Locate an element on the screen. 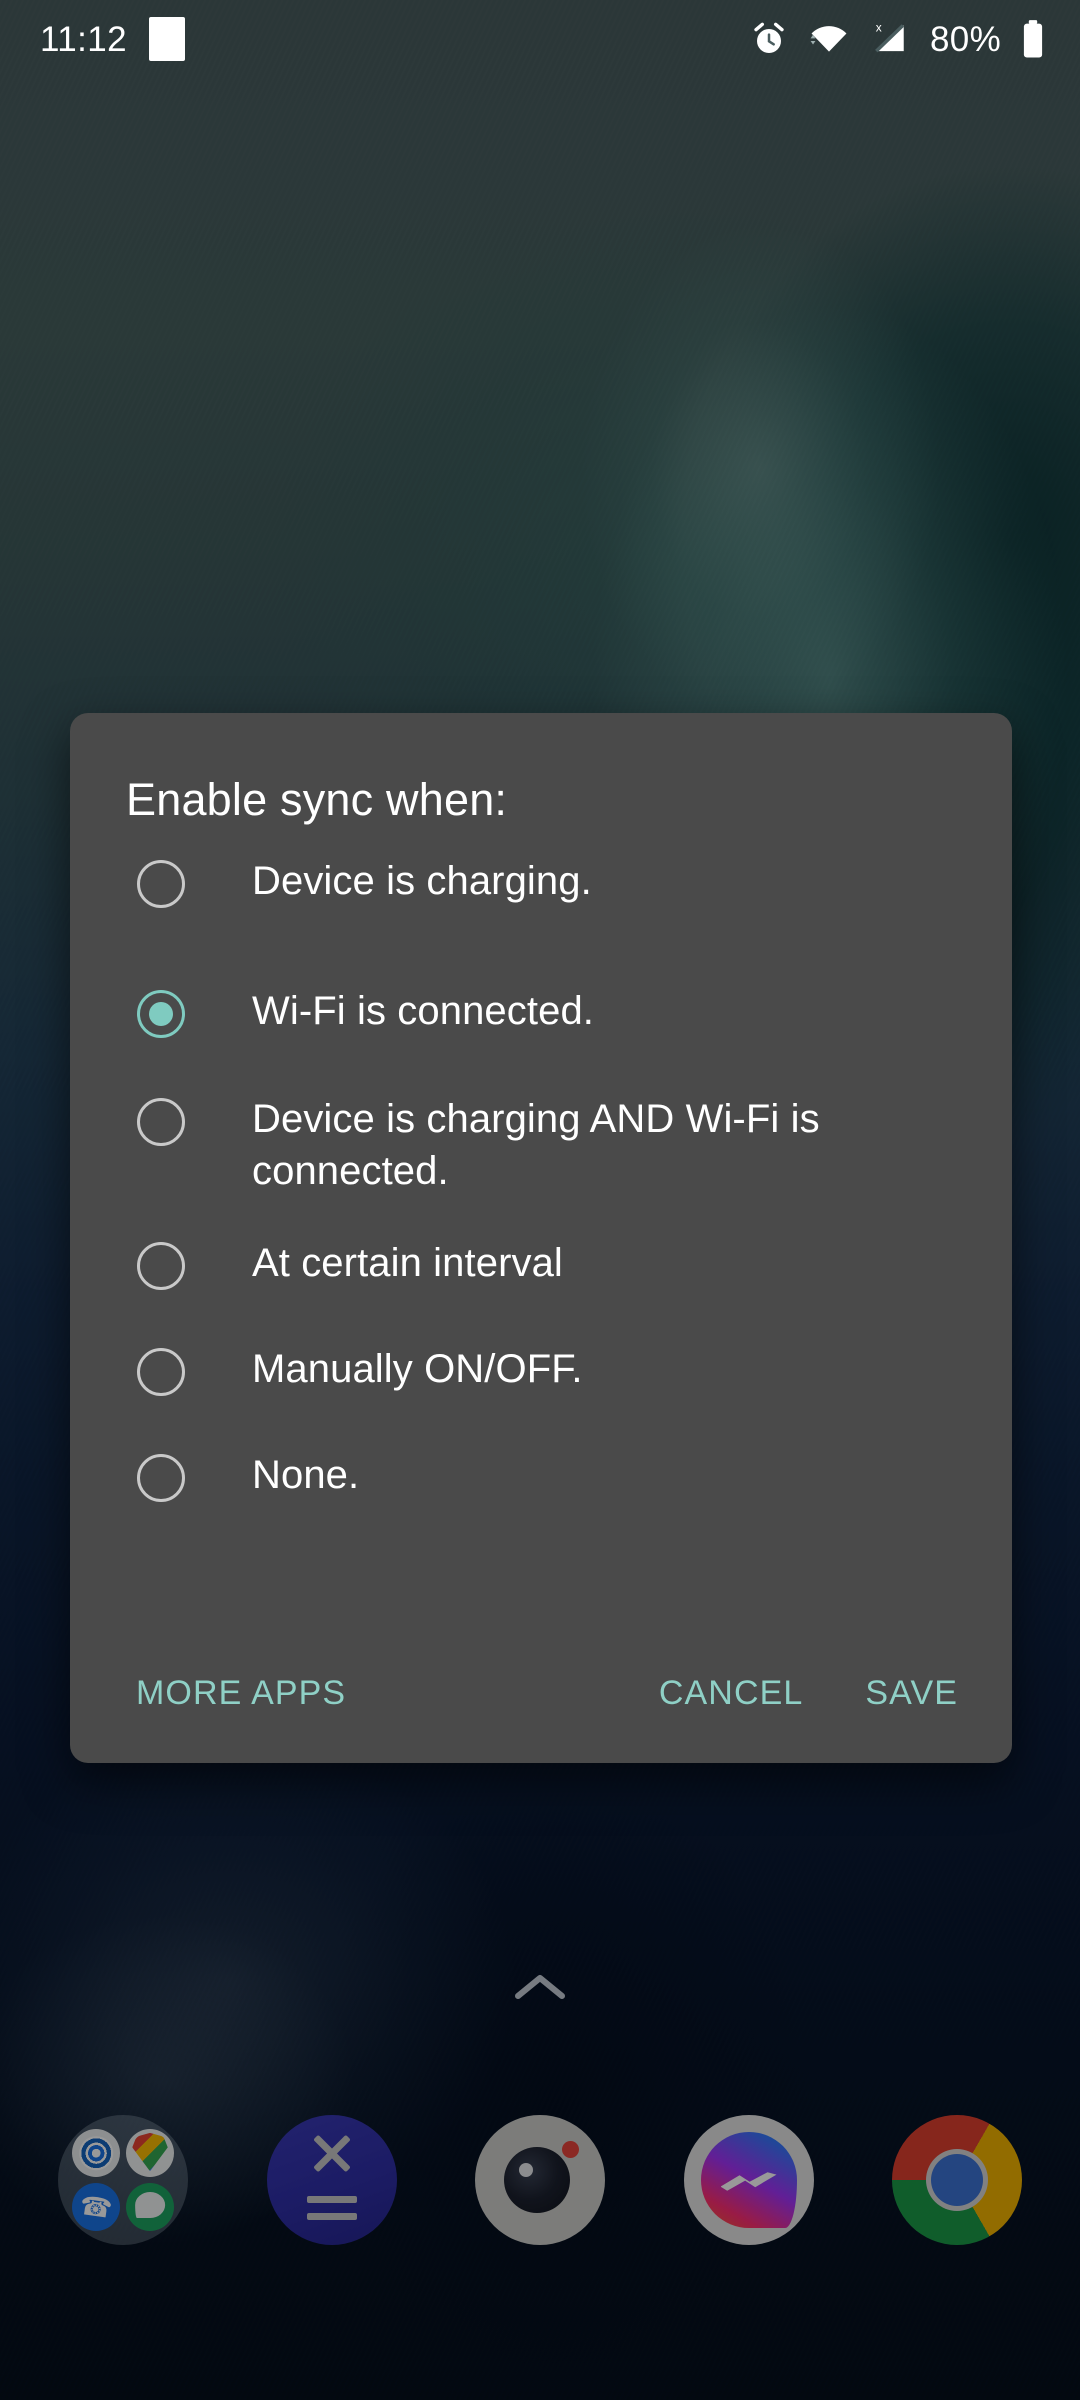  dialog-title: Enable sync when: is located at coordinates (317, 799).